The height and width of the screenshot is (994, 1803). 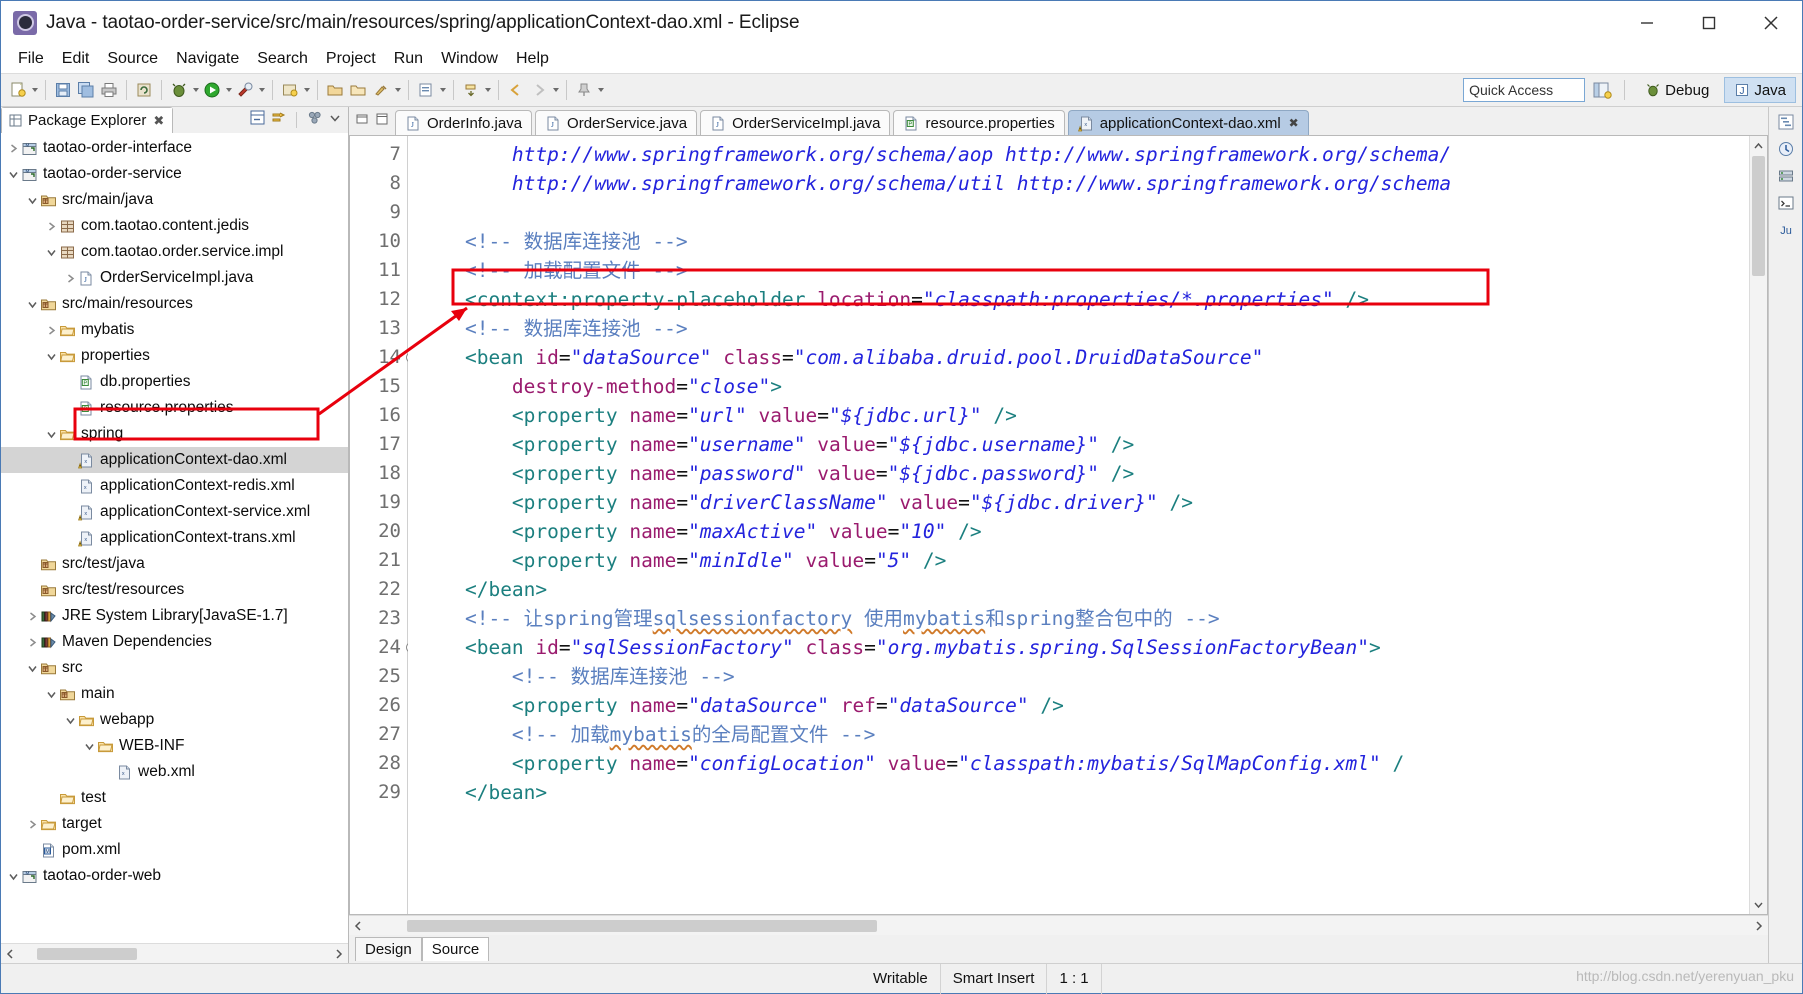 I want to click on menu-edit: Edit, so click(x=76, y=59).